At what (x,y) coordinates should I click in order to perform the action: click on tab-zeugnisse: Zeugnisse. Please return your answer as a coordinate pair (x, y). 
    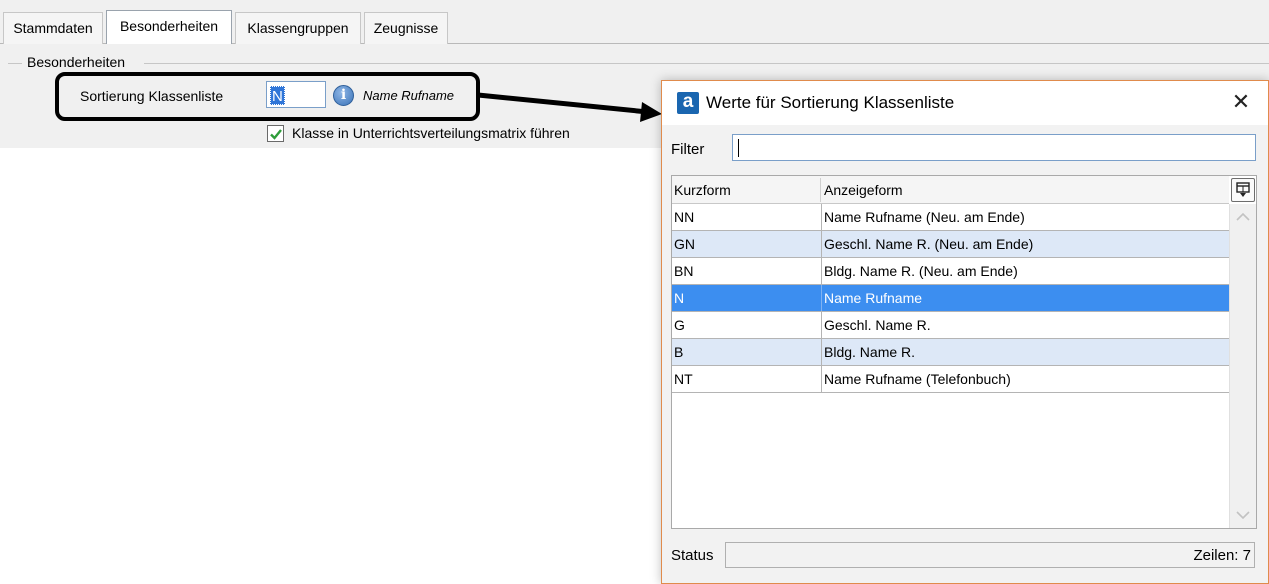
    Looking at the image, I should click on (406, 28).